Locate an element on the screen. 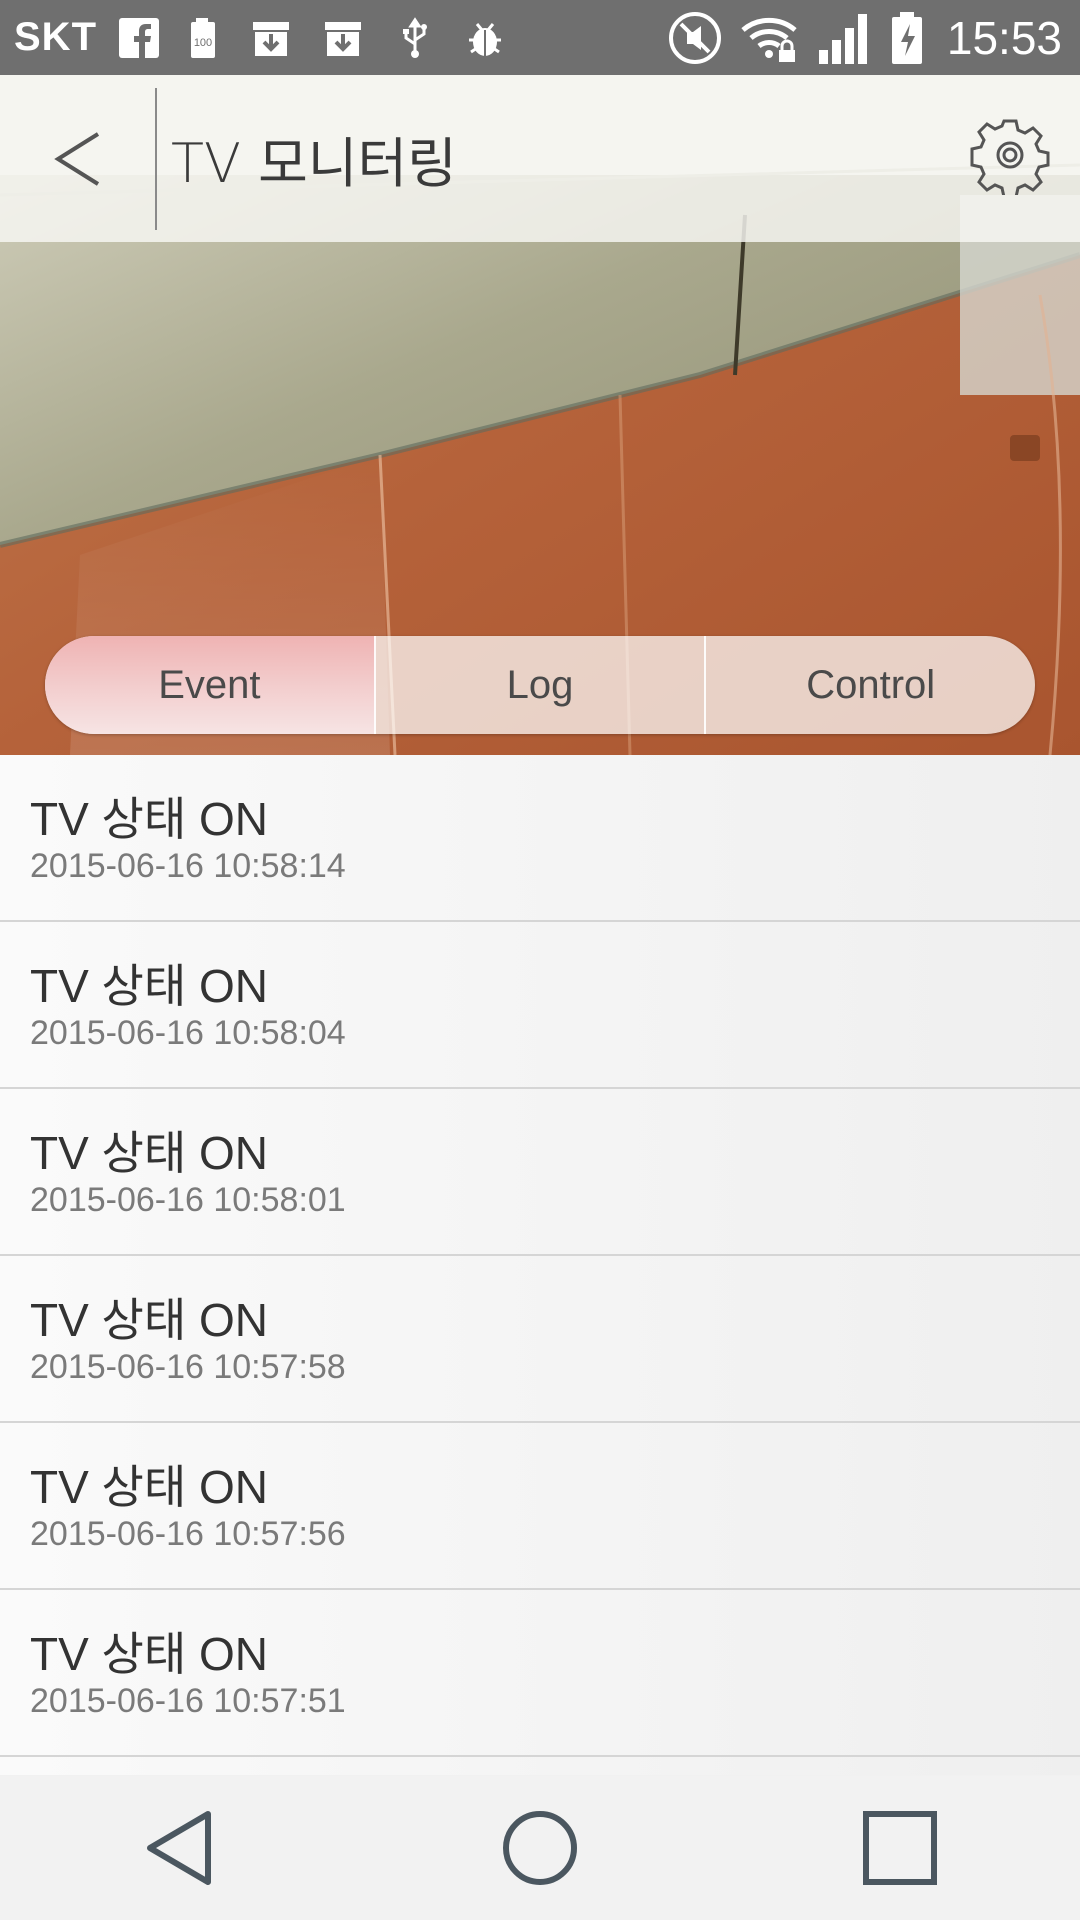  clock: 15:53 is located at coordinates (1004, 37).